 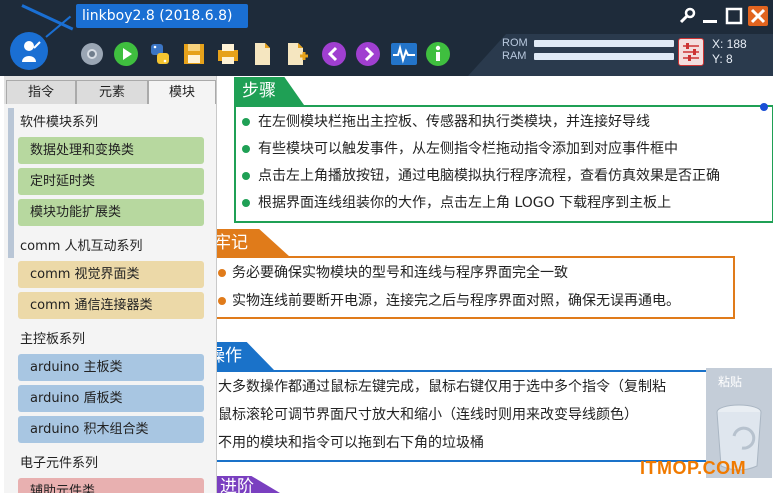 What do you see at coordinates (693, 468) in the screenshot?
I see `watermark: ITMOP.COM` at bounding box center [693, 468].